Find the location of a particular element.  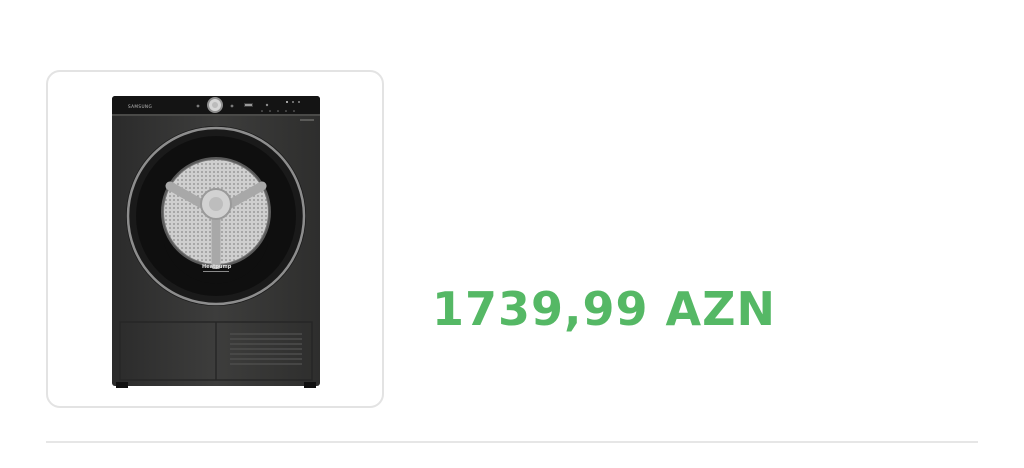

door-logo-text: Heatpump is located at coordinates (217, 267).